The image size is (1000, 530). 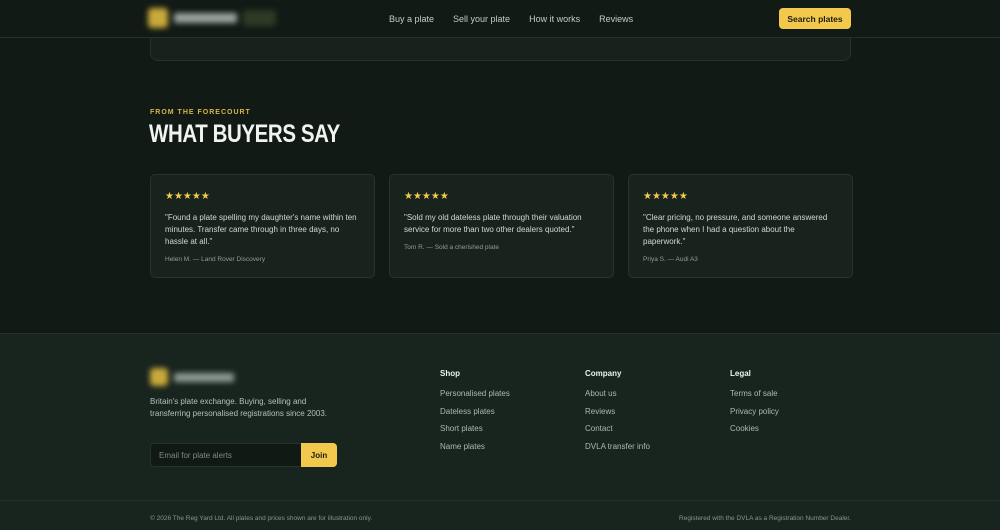 I want to click on brand-logo, so click(x=212, y=18).